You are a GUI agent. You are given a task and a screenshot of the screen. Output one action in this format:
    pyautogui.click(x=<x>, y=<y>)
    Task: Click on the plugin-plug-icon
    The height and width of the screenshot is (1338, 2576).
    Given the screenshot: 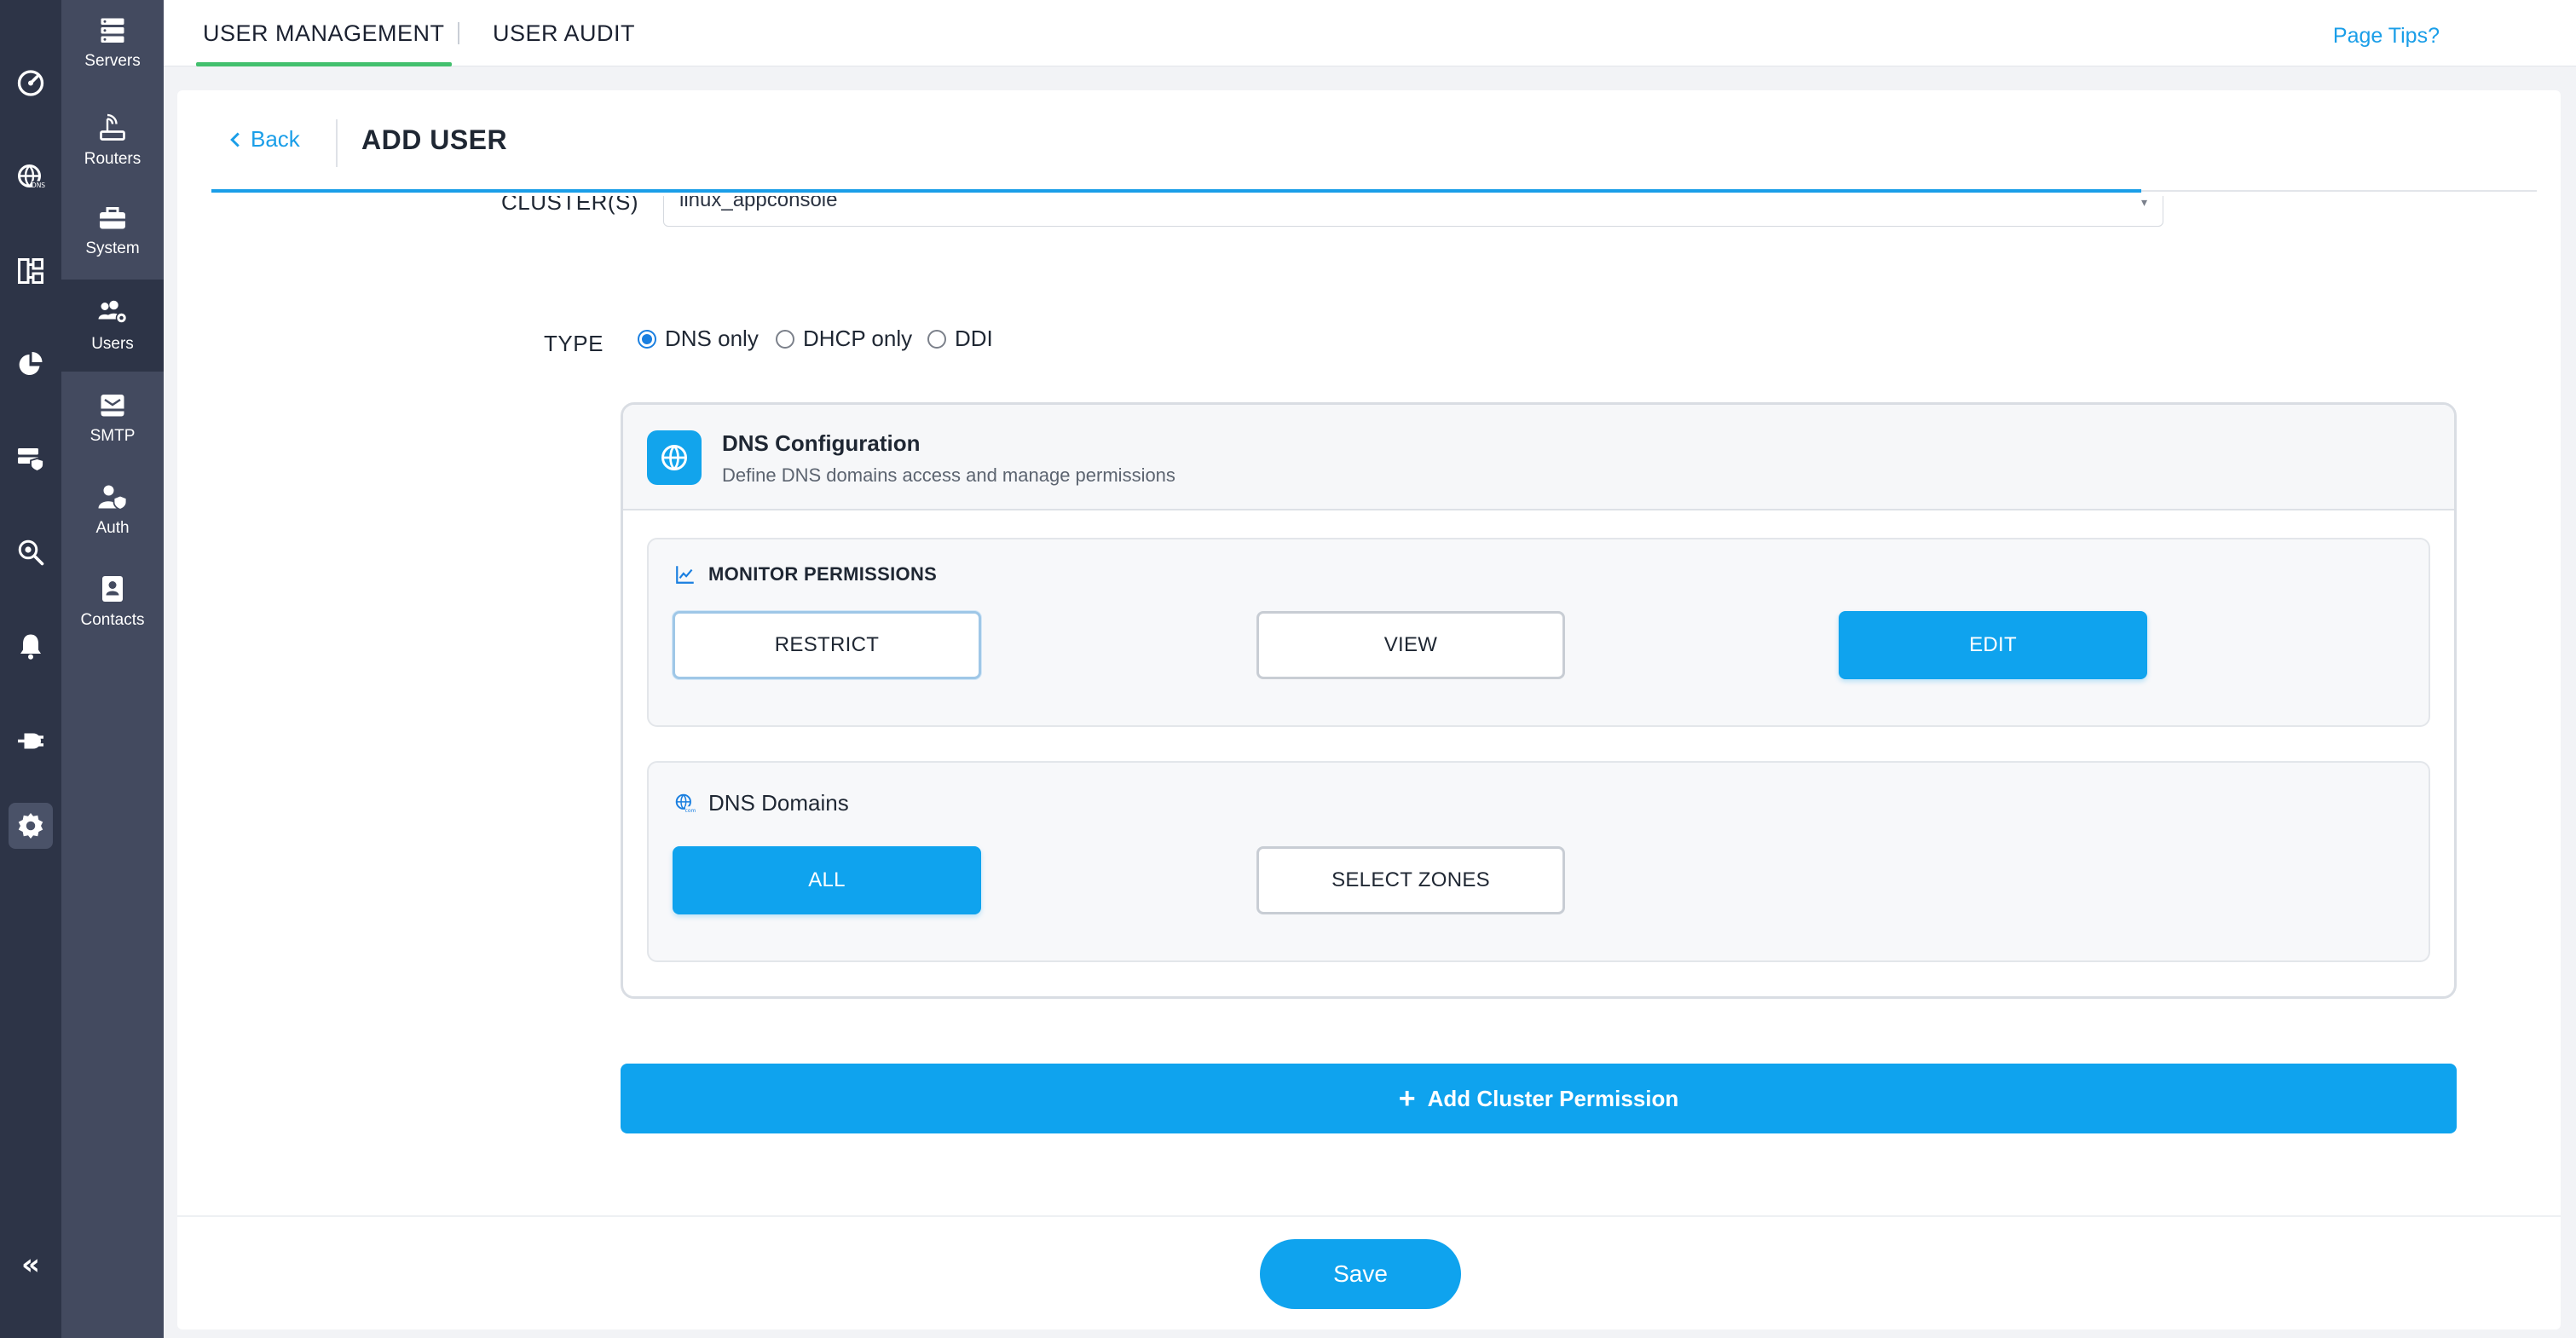 What is the action you would take?
    pyautogui.click(x=30, y=739)
    